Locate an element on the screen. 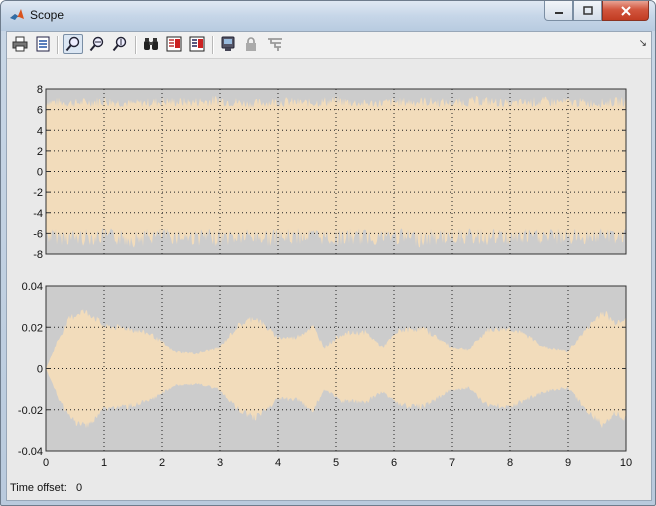 Image resolution: width=656 pixels, height=506 pixels. y-tick-label: 4 is located at coordinates (40, 131).